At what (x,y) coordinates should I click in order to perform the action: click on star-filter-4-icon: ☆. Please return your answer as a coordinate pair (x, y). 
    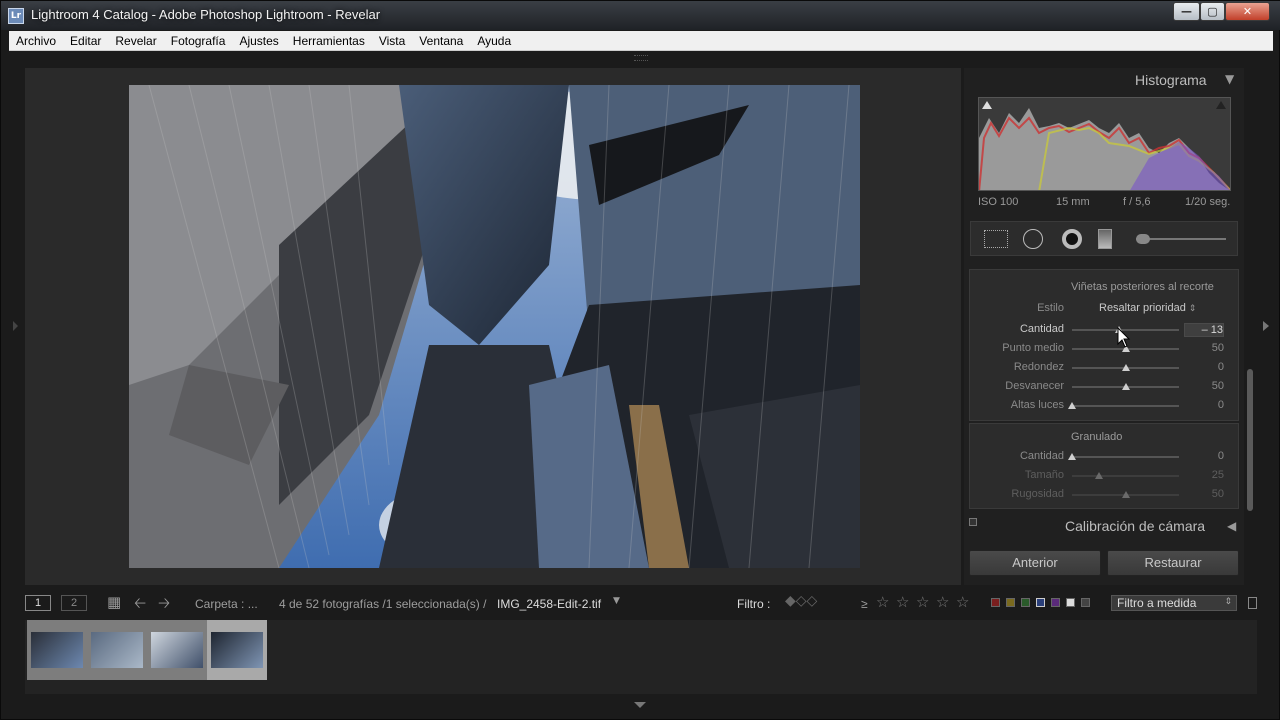
    Looking at the image, I should click on (942, 602).